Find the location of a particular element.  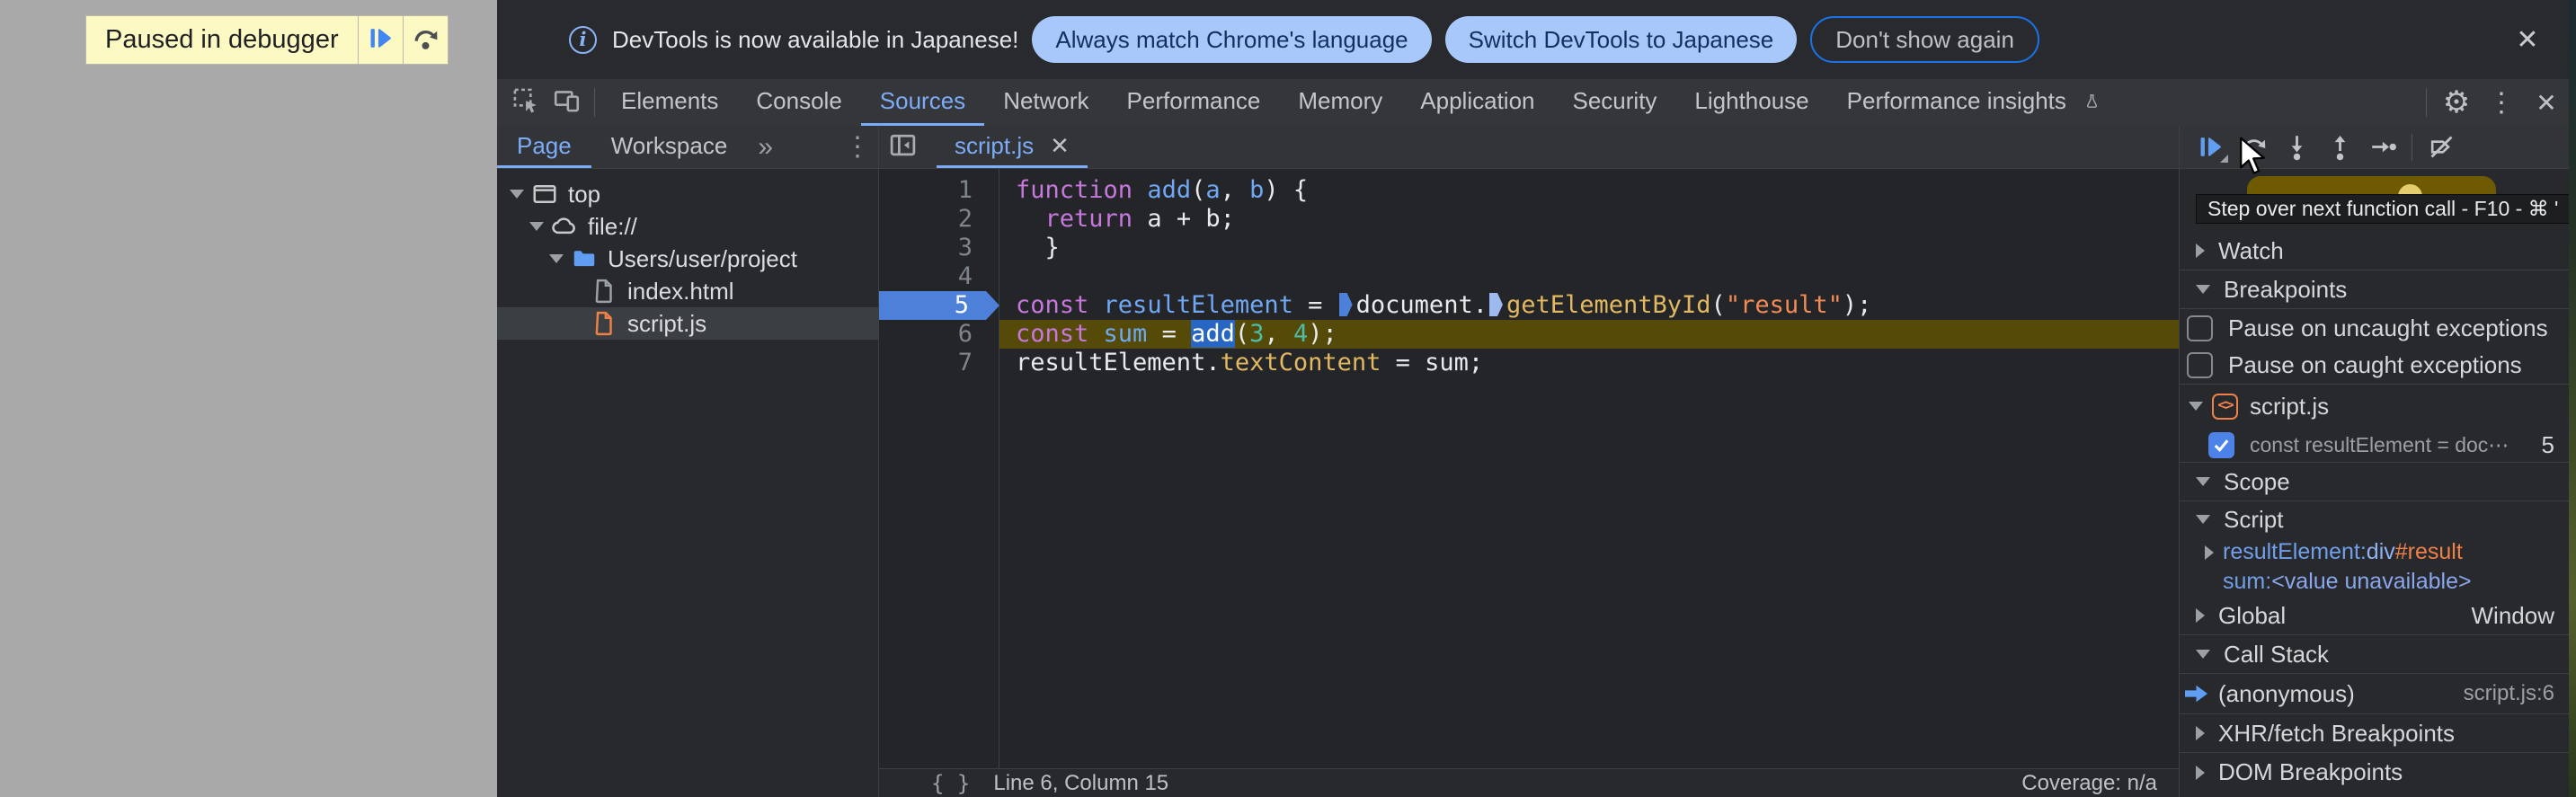

tab-security: Security is located at coordinates (1615, 102).